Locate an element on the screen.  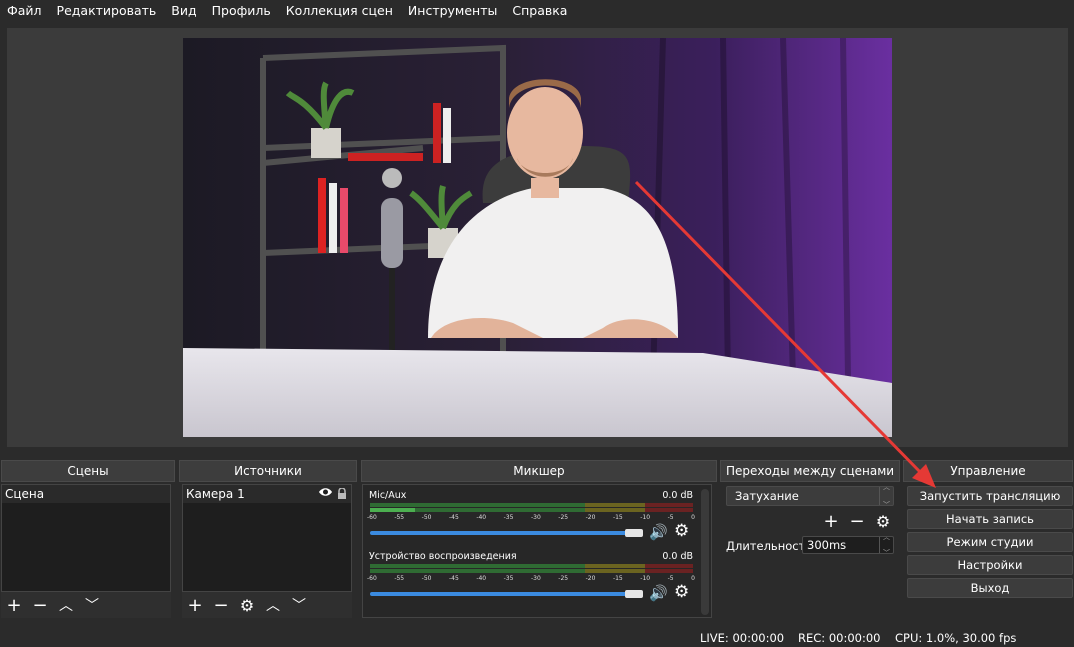
controls-dock: Управление is located at coordinates (988, 471).